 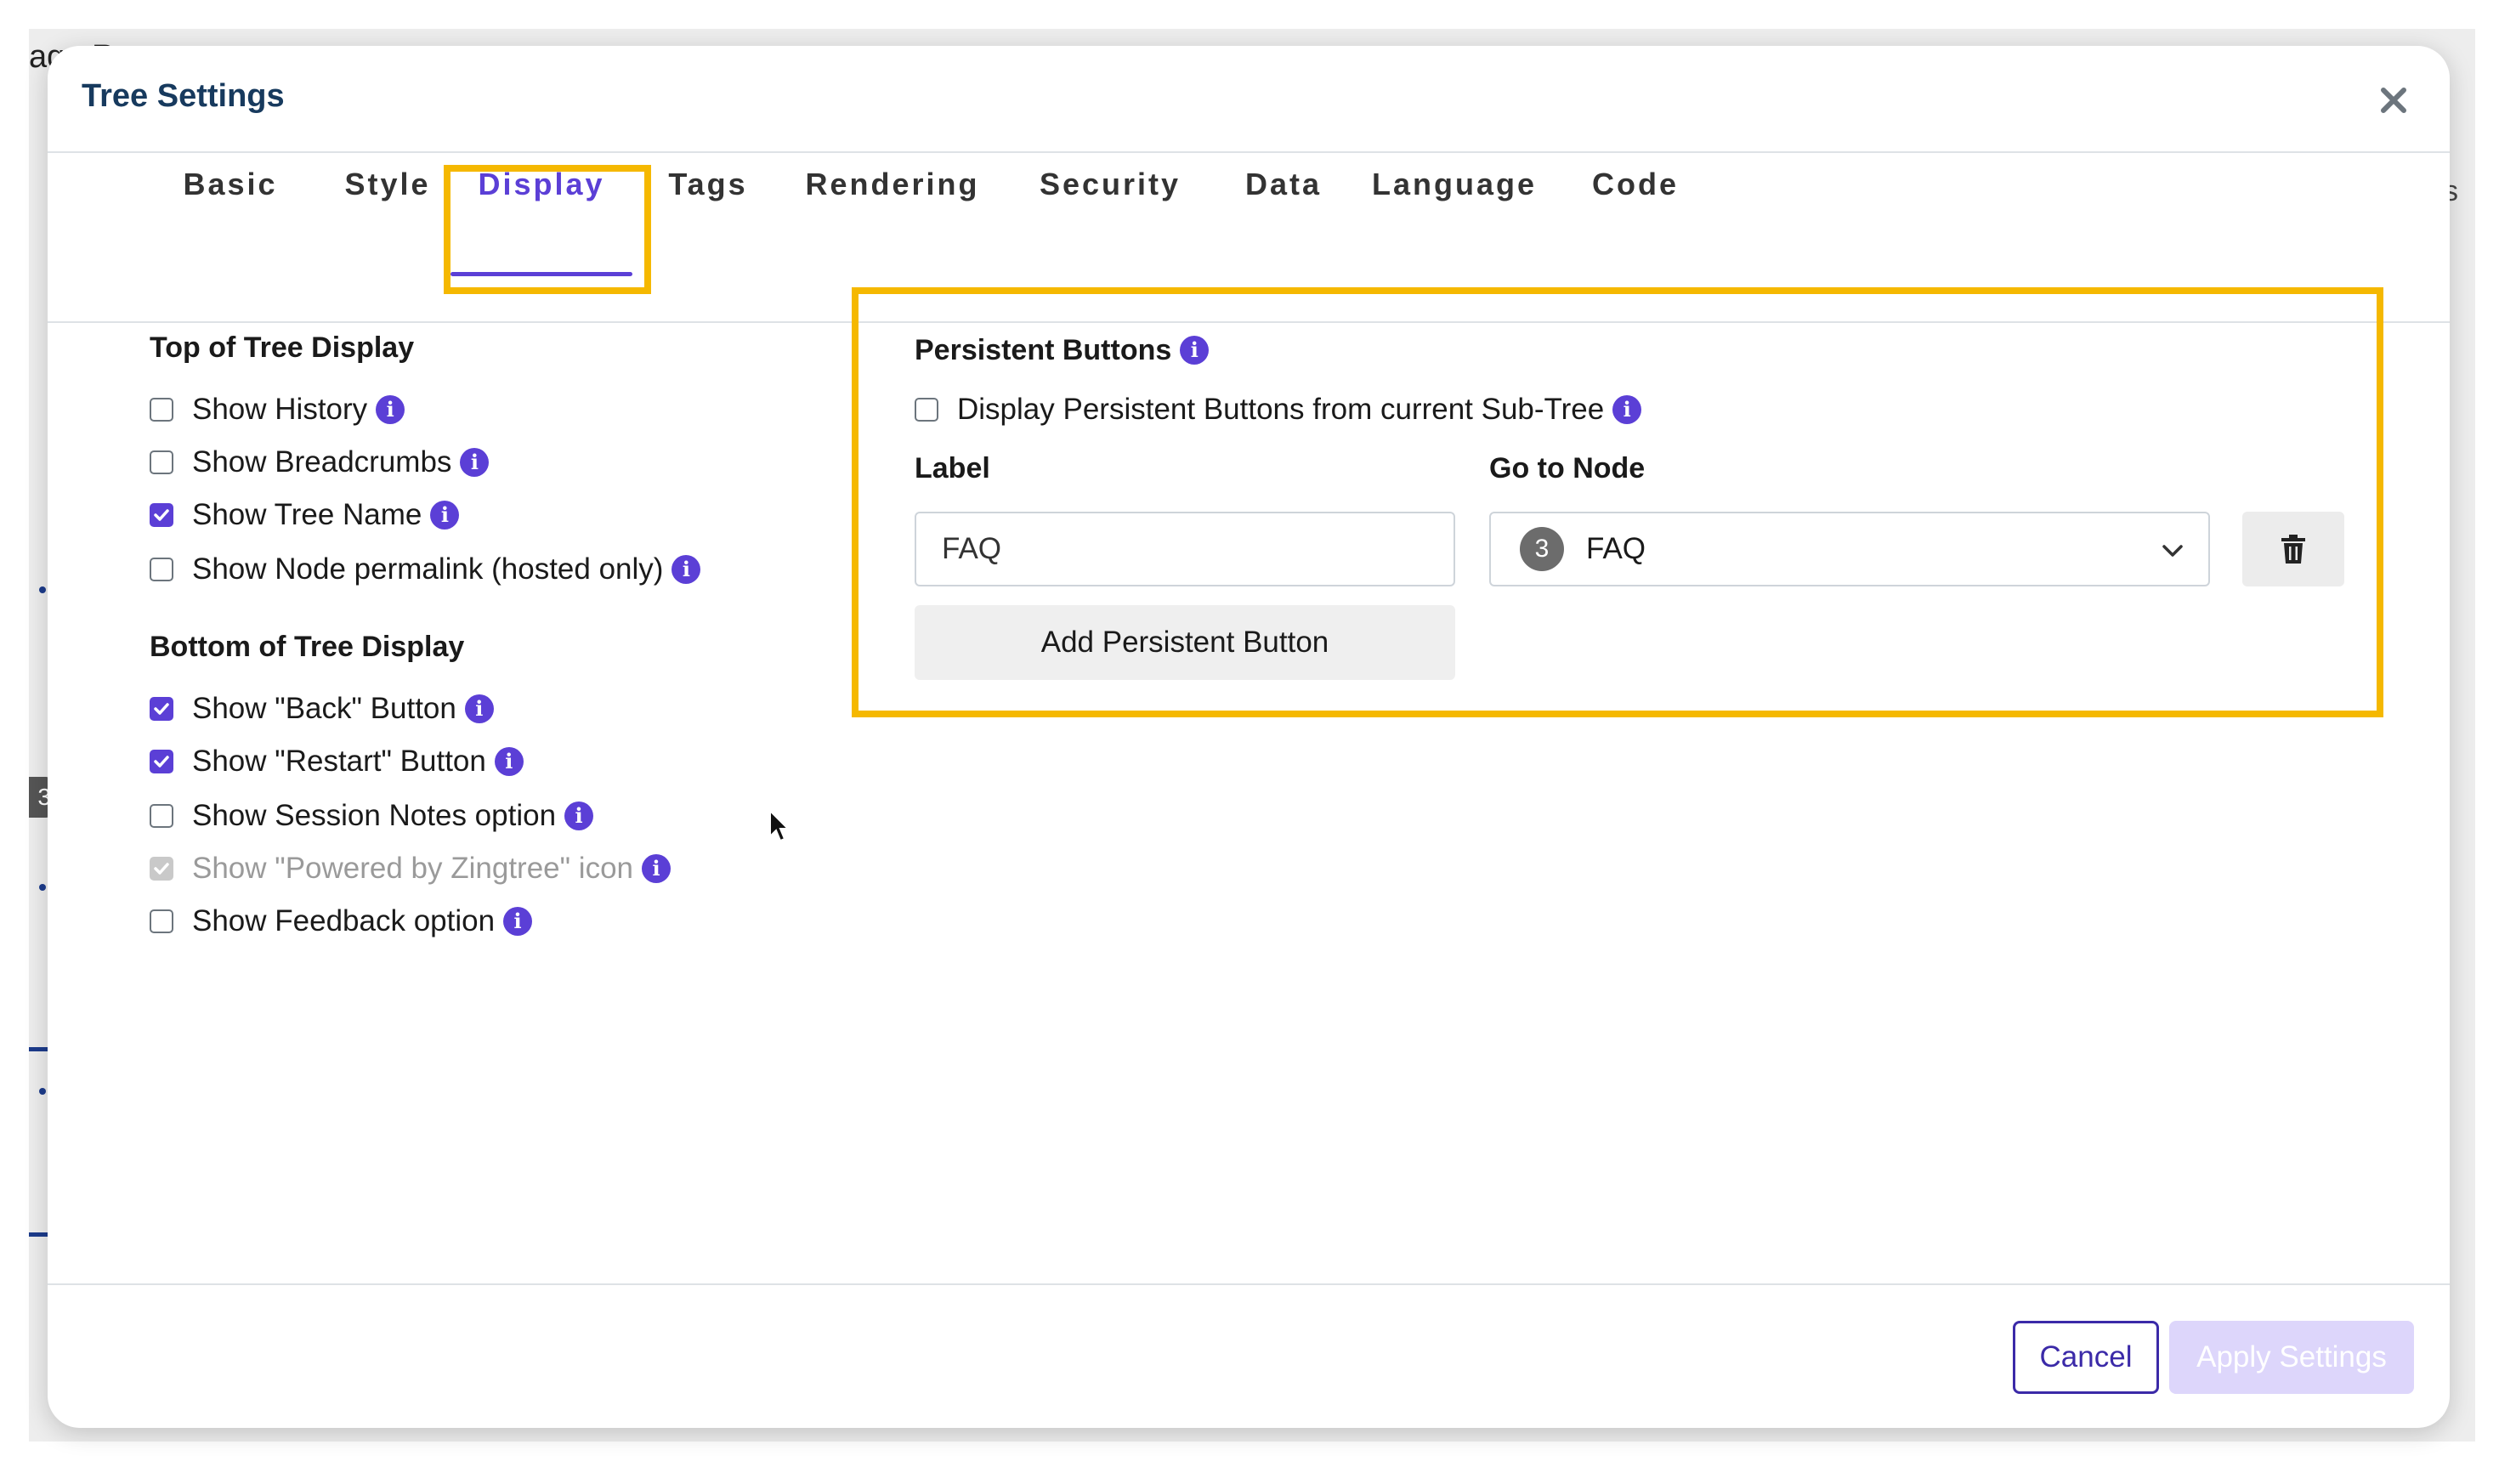 I want to click on show-restart-button-checkbox, so click(x=161, y=761).